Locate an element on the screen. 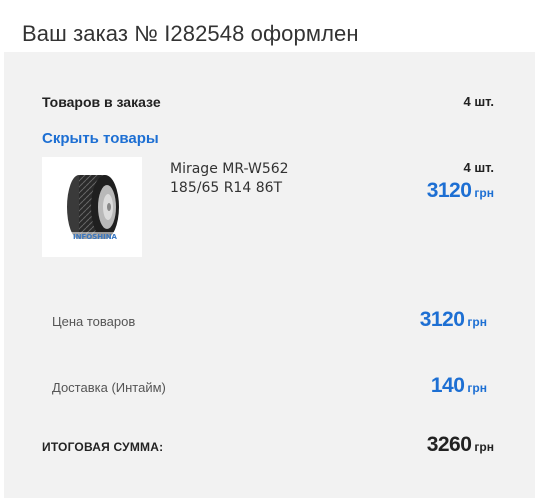 This screenshot has height=498, width=535. delivery-label: Доставка (Интайм) is located at coordinates (109, 387).